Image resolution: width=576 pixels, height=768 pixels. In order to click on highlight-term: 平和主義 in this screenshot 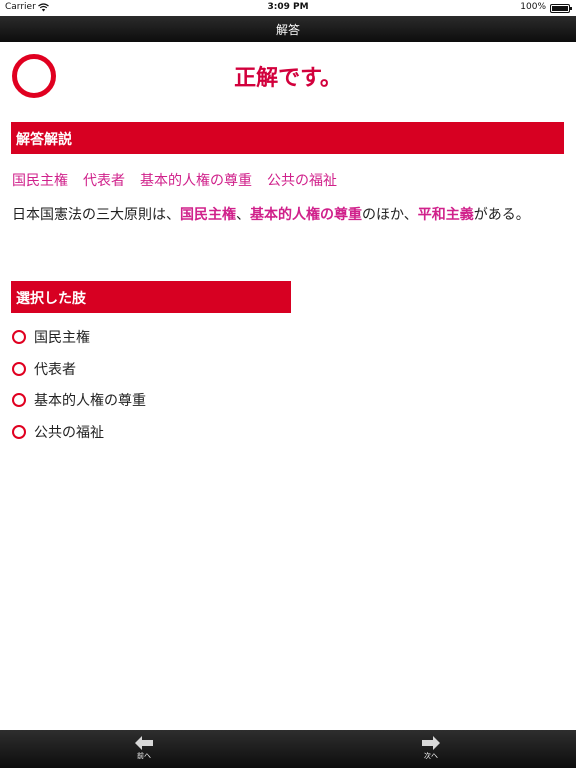, I will do `click(445, 215)`.